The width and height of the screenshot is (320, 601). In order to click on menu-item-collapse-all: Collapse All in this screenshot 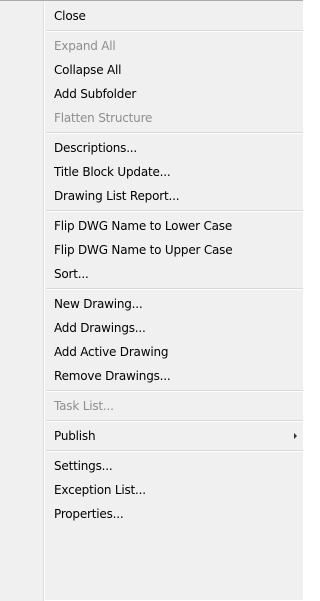, I will do `click(151, 70)`.